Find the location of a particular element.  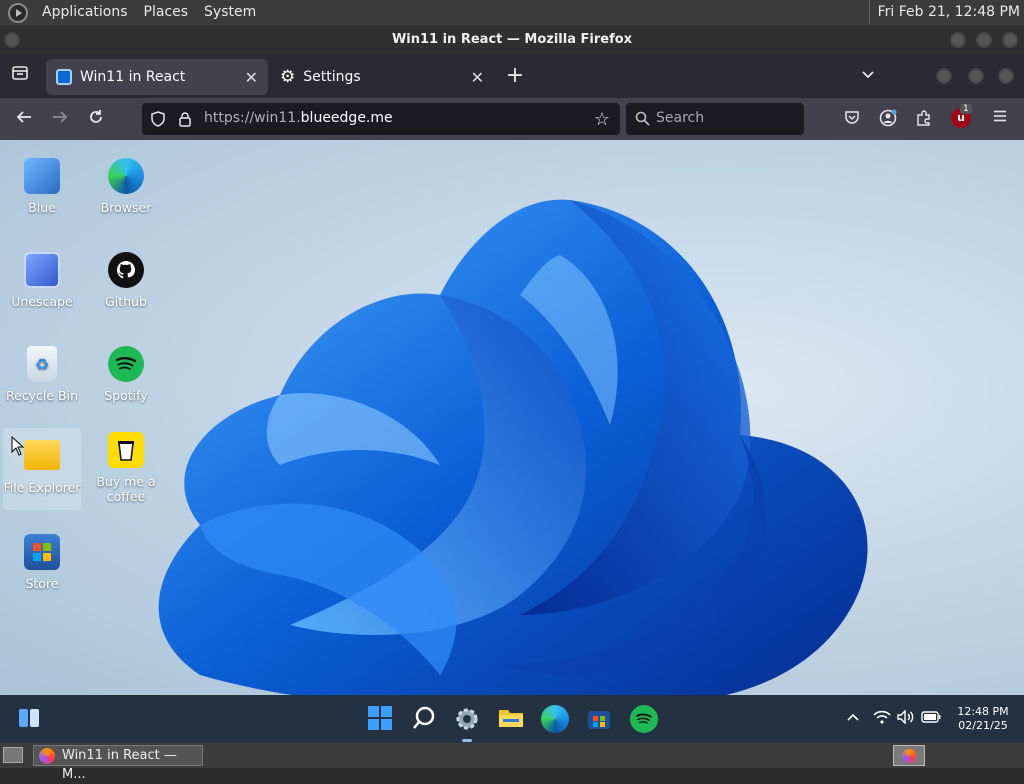

desktop-icon-label: Browser is located at coordinates (126, 207).